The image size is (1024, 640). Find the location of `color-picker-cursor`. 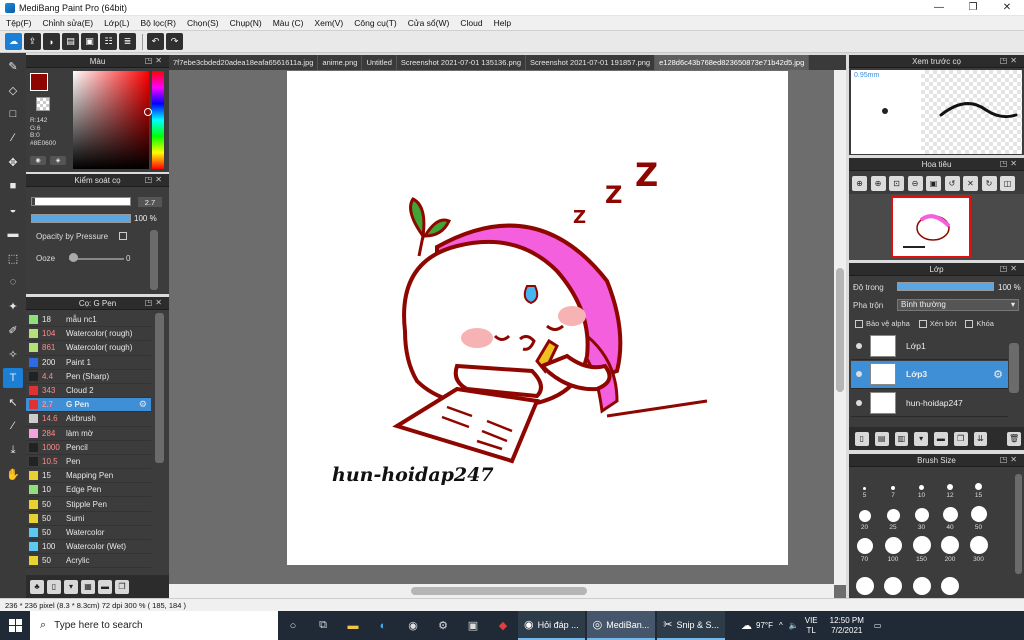

color-picker-cursor is located at coordinates (148, 112).